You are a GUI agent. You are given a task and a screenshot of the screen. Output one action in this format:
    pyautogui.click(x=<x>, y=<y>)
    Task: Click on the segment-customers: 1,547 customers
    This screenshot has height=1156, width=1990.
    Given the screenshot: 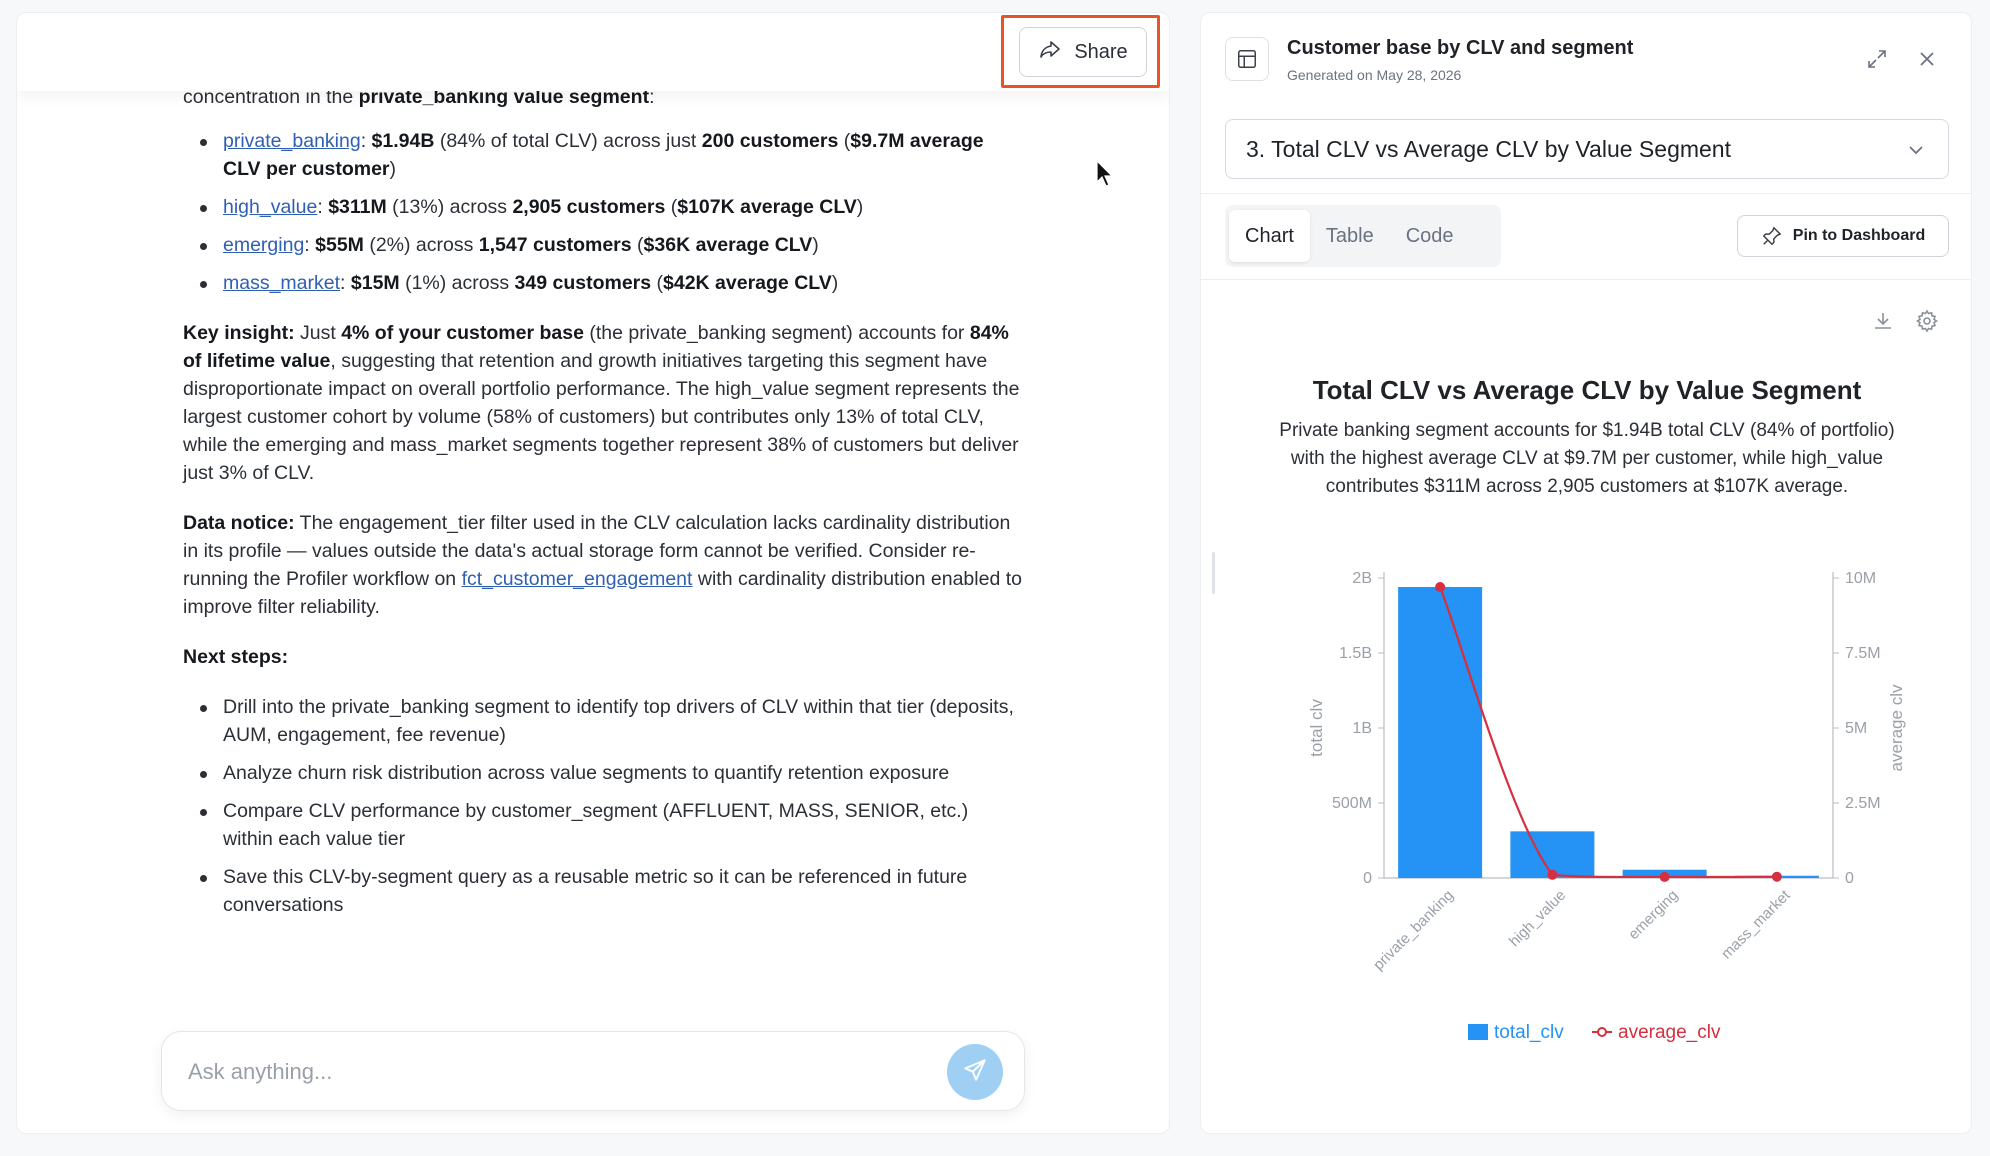 What is the action you would take?
    pyautogui.click(x=555, y=245)
    